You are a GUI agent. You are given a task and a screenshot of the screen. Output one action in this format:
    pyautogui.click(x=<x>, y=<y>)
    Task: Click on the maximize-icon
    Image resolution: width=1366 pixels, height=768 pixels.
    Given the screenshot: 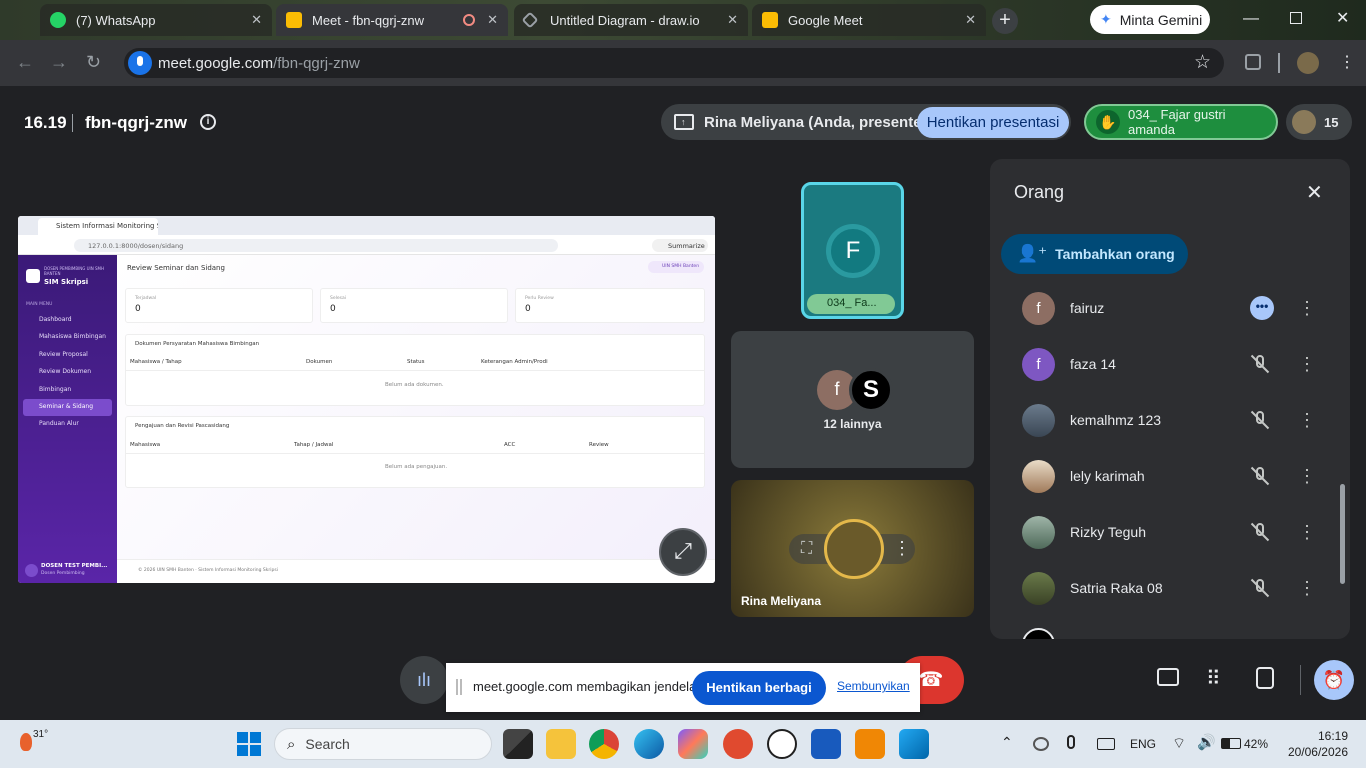 What is the action you would take?
    pyautogui.click(x=1296, y=18)
    